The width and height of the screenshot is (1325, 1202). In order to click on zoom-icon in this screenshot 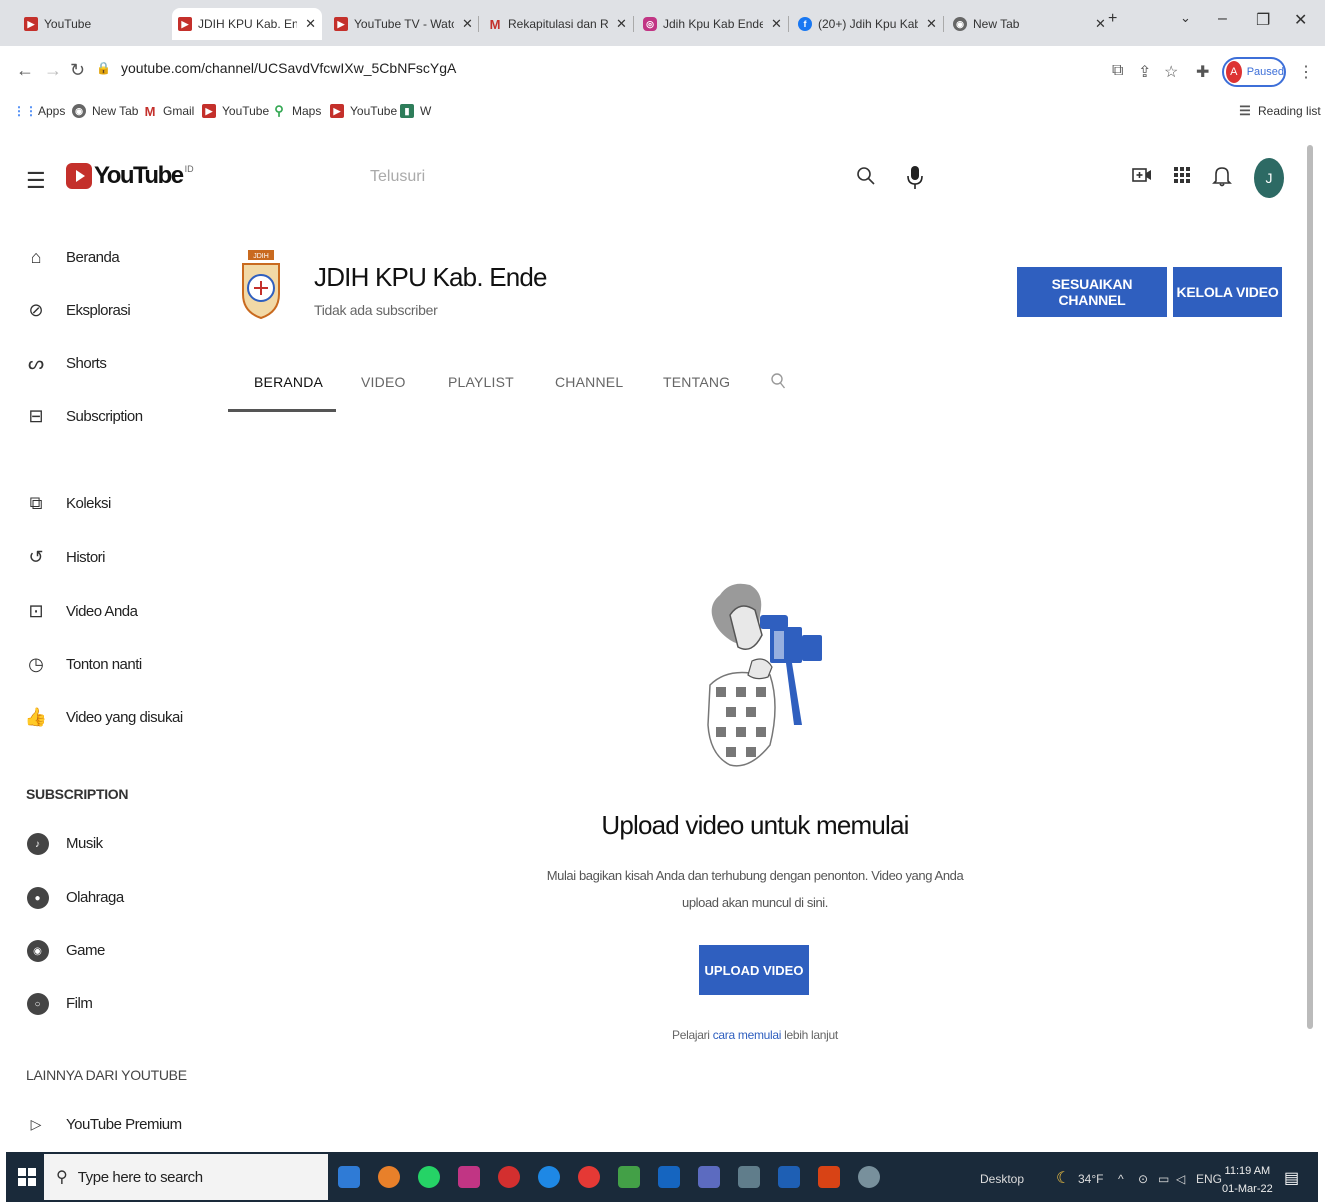, I will do `click(669, 1177)`.